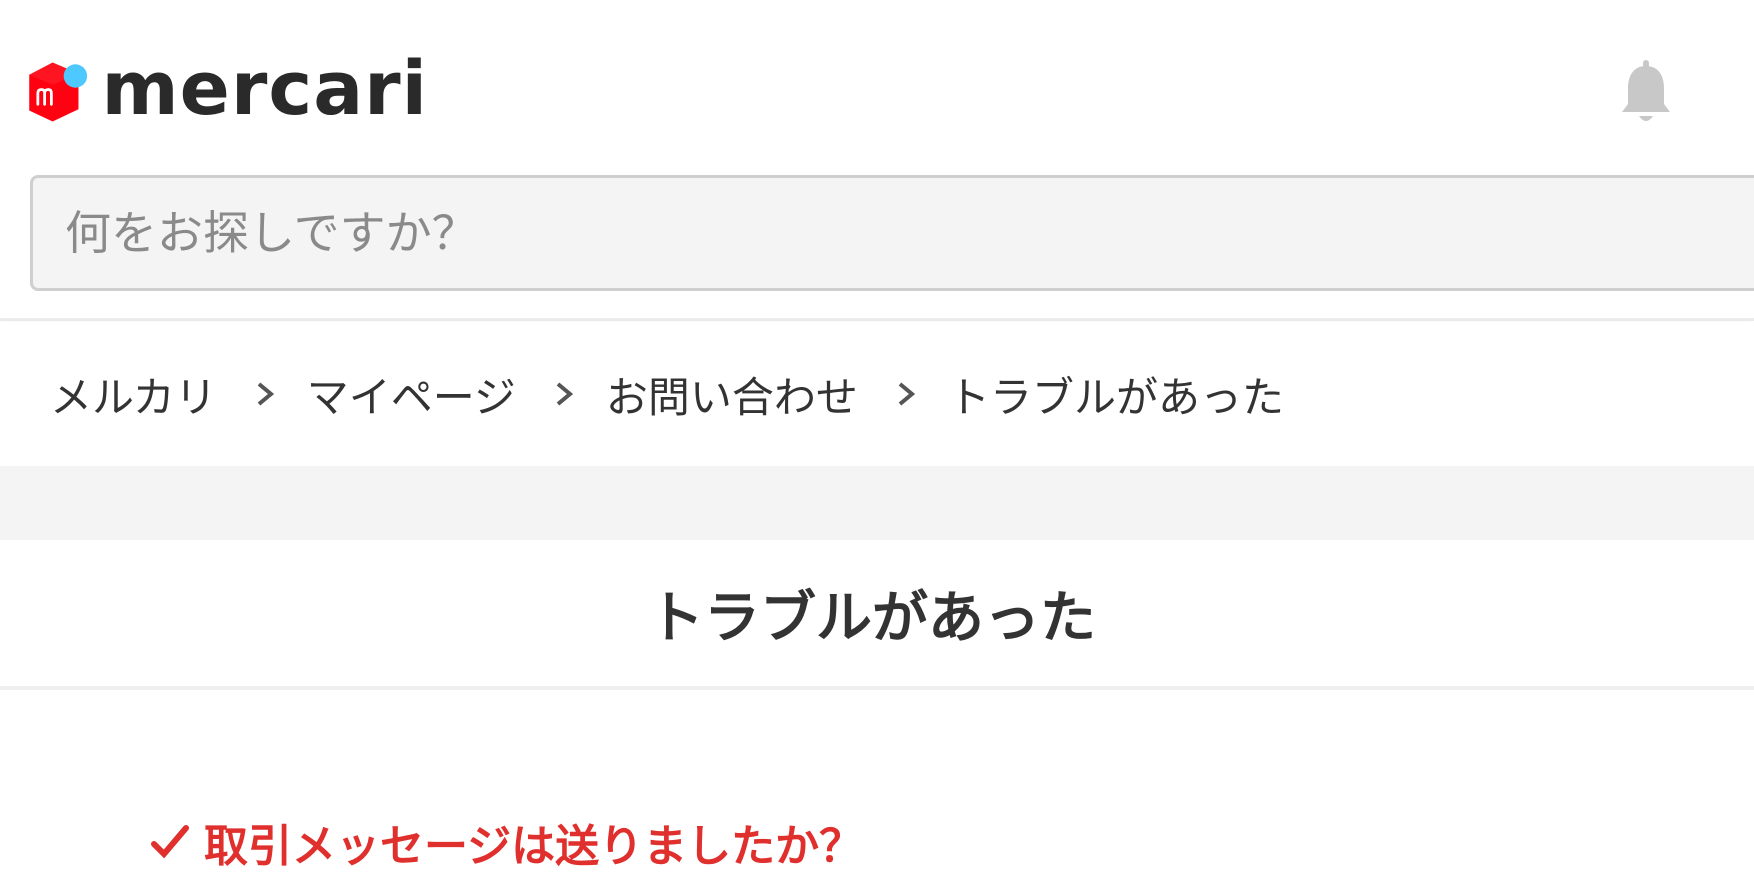  I want to click on breadcrumb-item-current: トラブルがあった, so click(1115, 397).